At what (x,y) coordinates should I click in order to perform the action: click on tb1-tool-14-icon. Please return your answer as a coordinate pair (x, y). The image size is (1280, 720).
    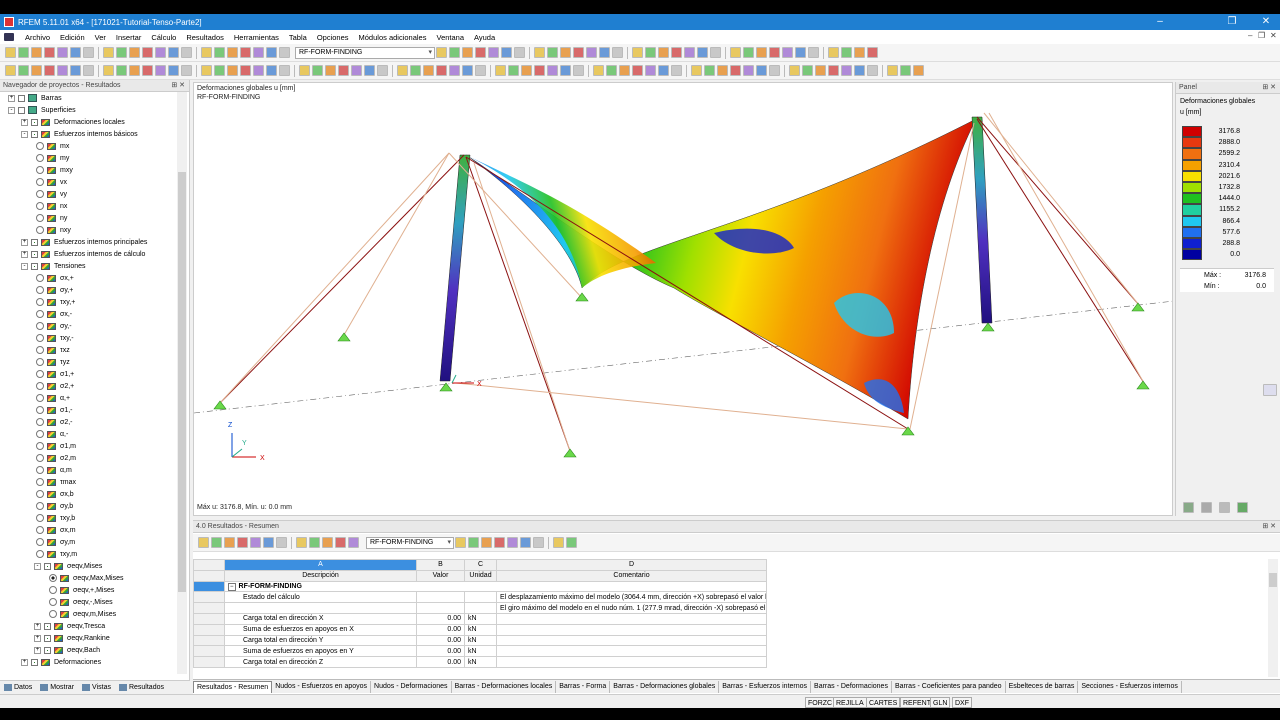
    Looking at the image, I should click on (206, 52).